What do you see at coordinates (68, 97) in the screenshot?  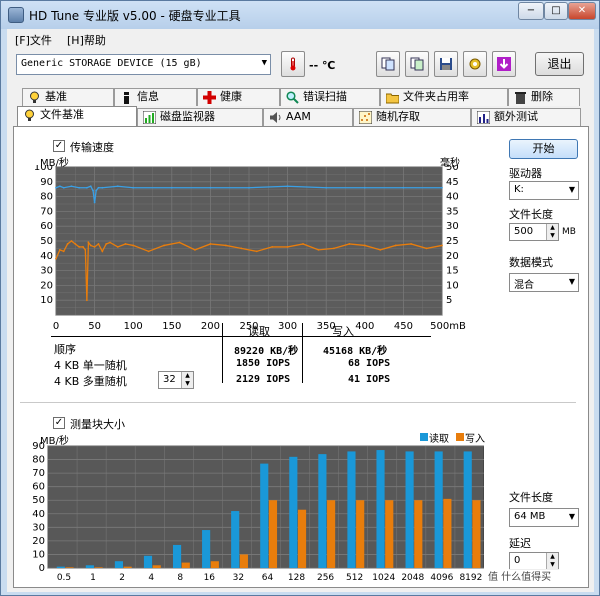 I see `tab-benchmark: 基准` at bounding box center [68, 97].